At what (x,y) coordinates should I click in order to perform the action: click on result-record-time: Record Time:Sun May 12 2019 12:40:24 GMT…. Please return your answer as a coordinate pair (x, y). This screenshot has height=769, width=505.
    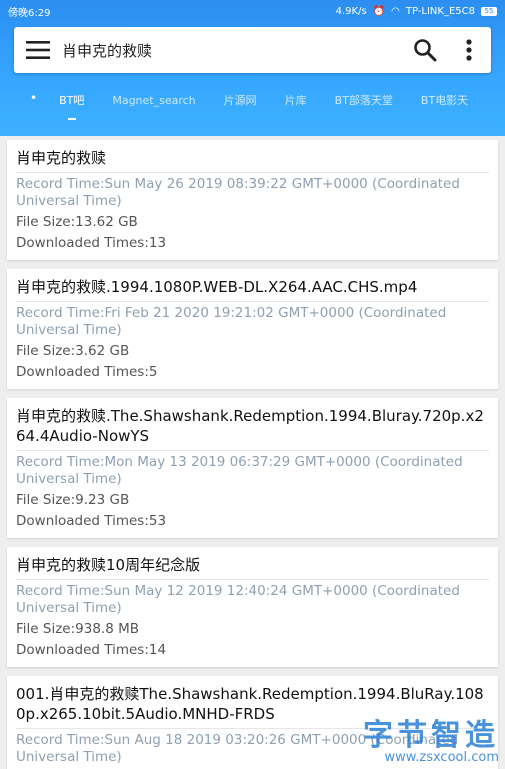
    Looking at the image, I should click on (238, 599).